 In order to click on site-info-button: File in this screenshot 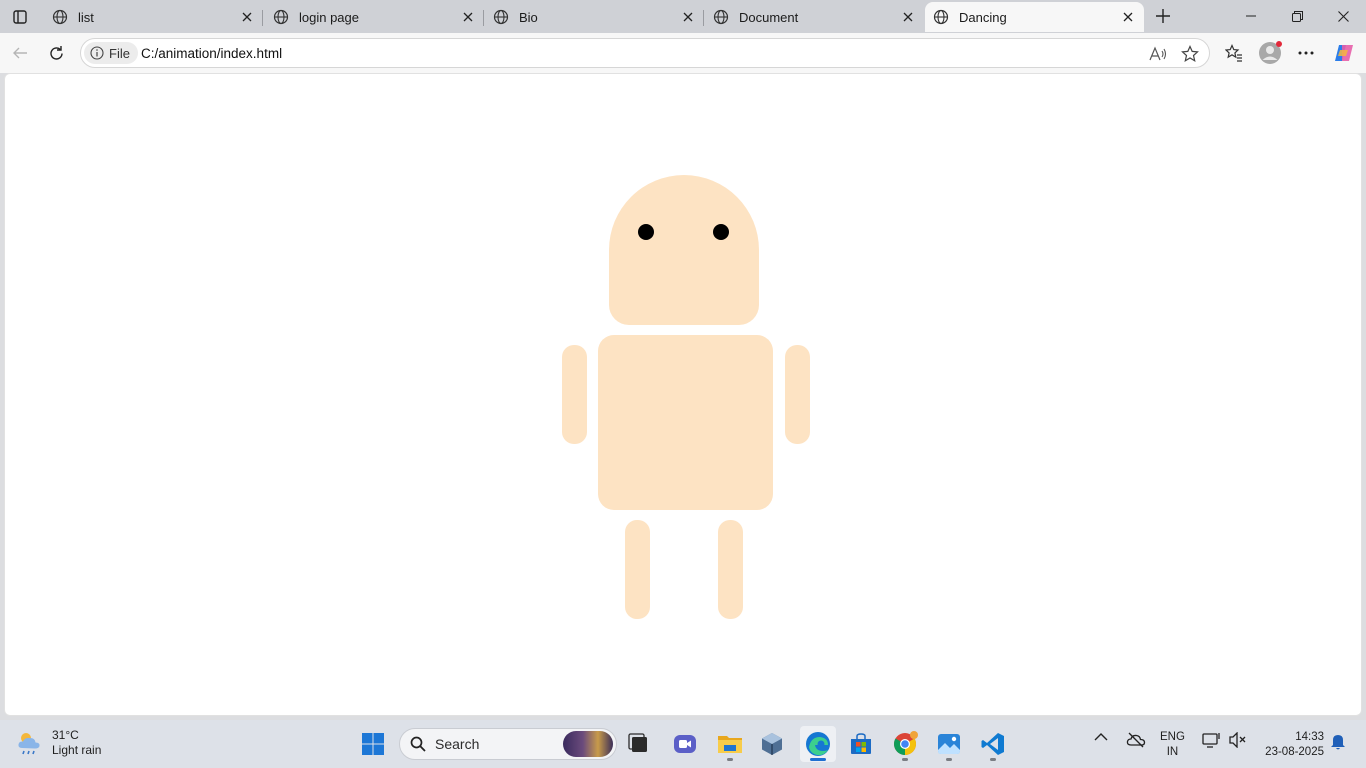, I will do `click(111, 53)`.